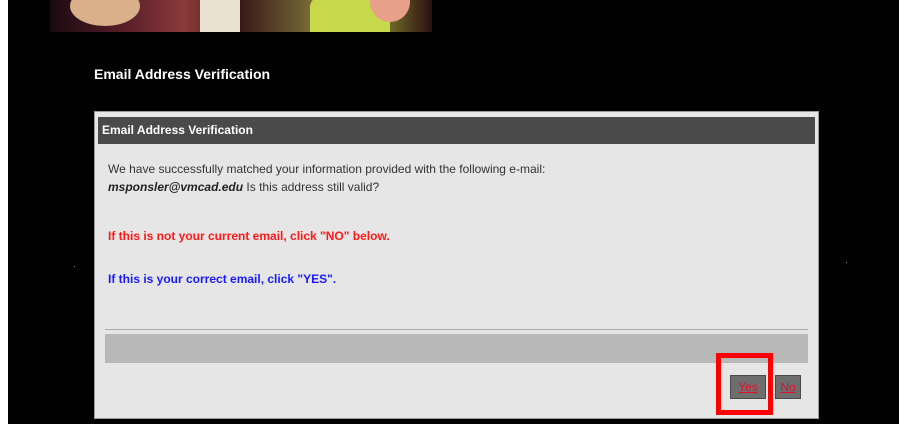 The width and height of the screenshot is (899, 424). Describe the element at coordinates (182, 74) in the screenshot. I see `page-title: Email Address Verification` at that location.